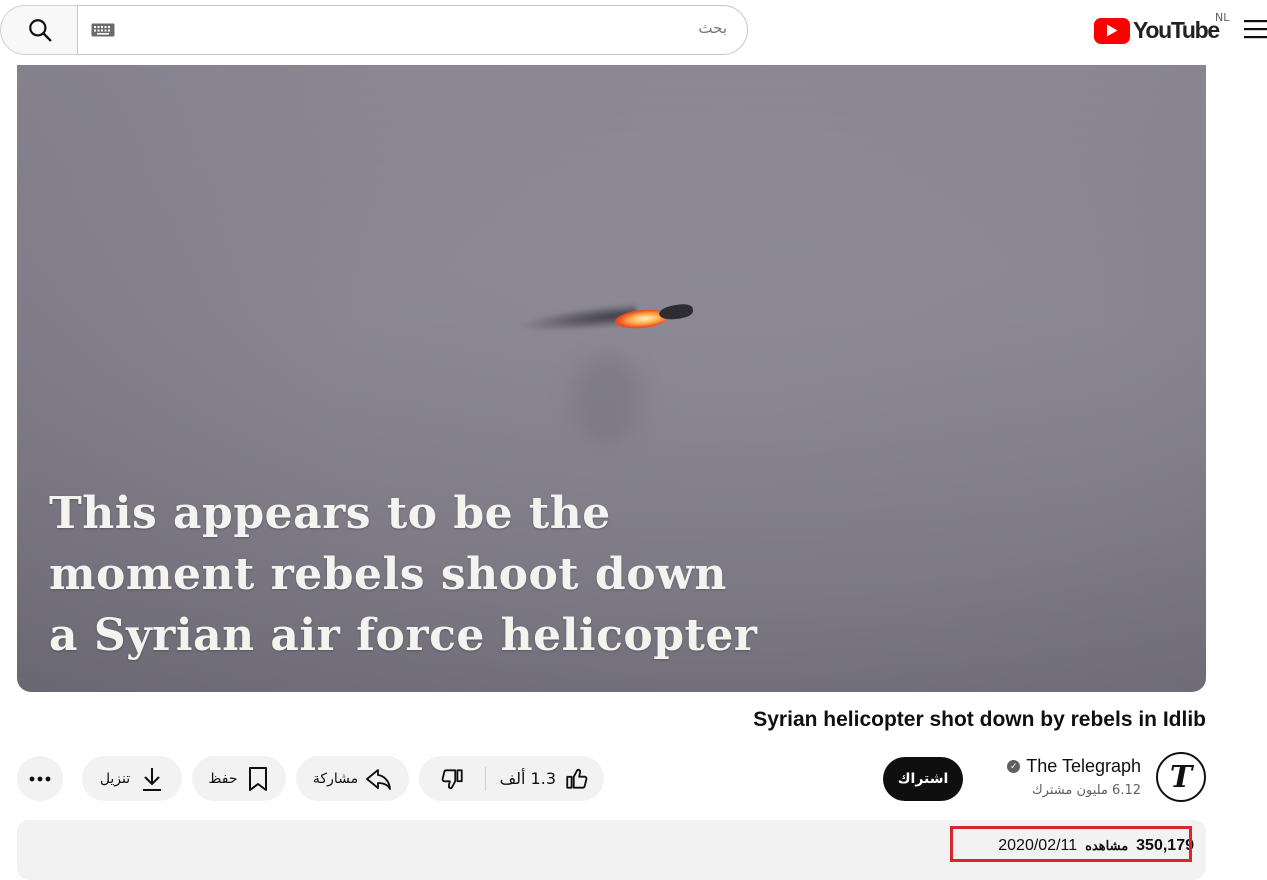 This screenshot has width=1267, height=880. Describe the element at coordinates (527, 778) in the screenshot. I see `like-count: 1.3 ألف` at that location.